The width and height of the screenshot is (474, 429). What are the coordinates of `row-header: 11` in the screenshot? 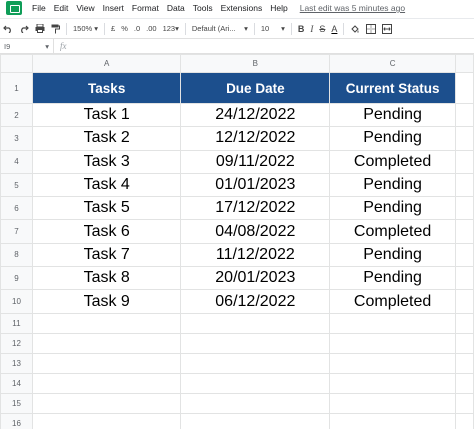 It's located at (16, 323).